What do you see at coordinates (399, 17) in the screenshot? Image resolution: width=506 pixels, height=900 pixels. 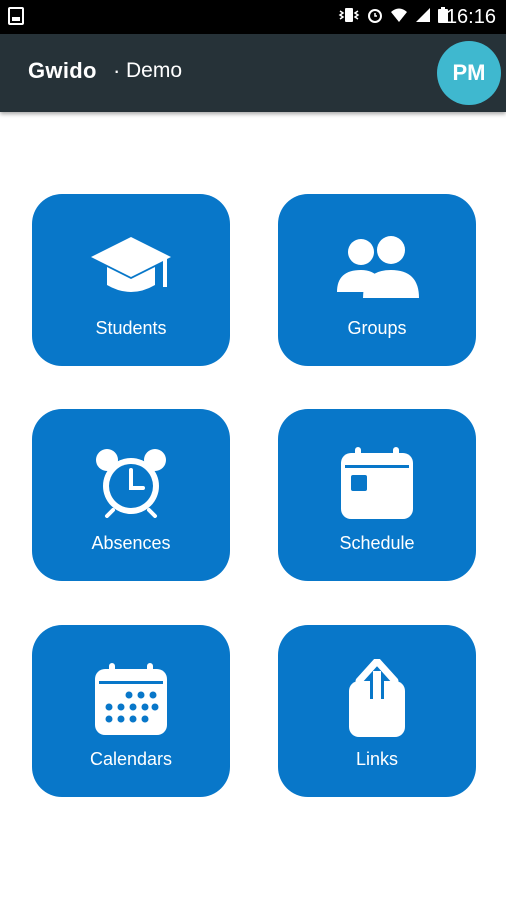 I see `wifi-icon` at bounding box center [399, 17].